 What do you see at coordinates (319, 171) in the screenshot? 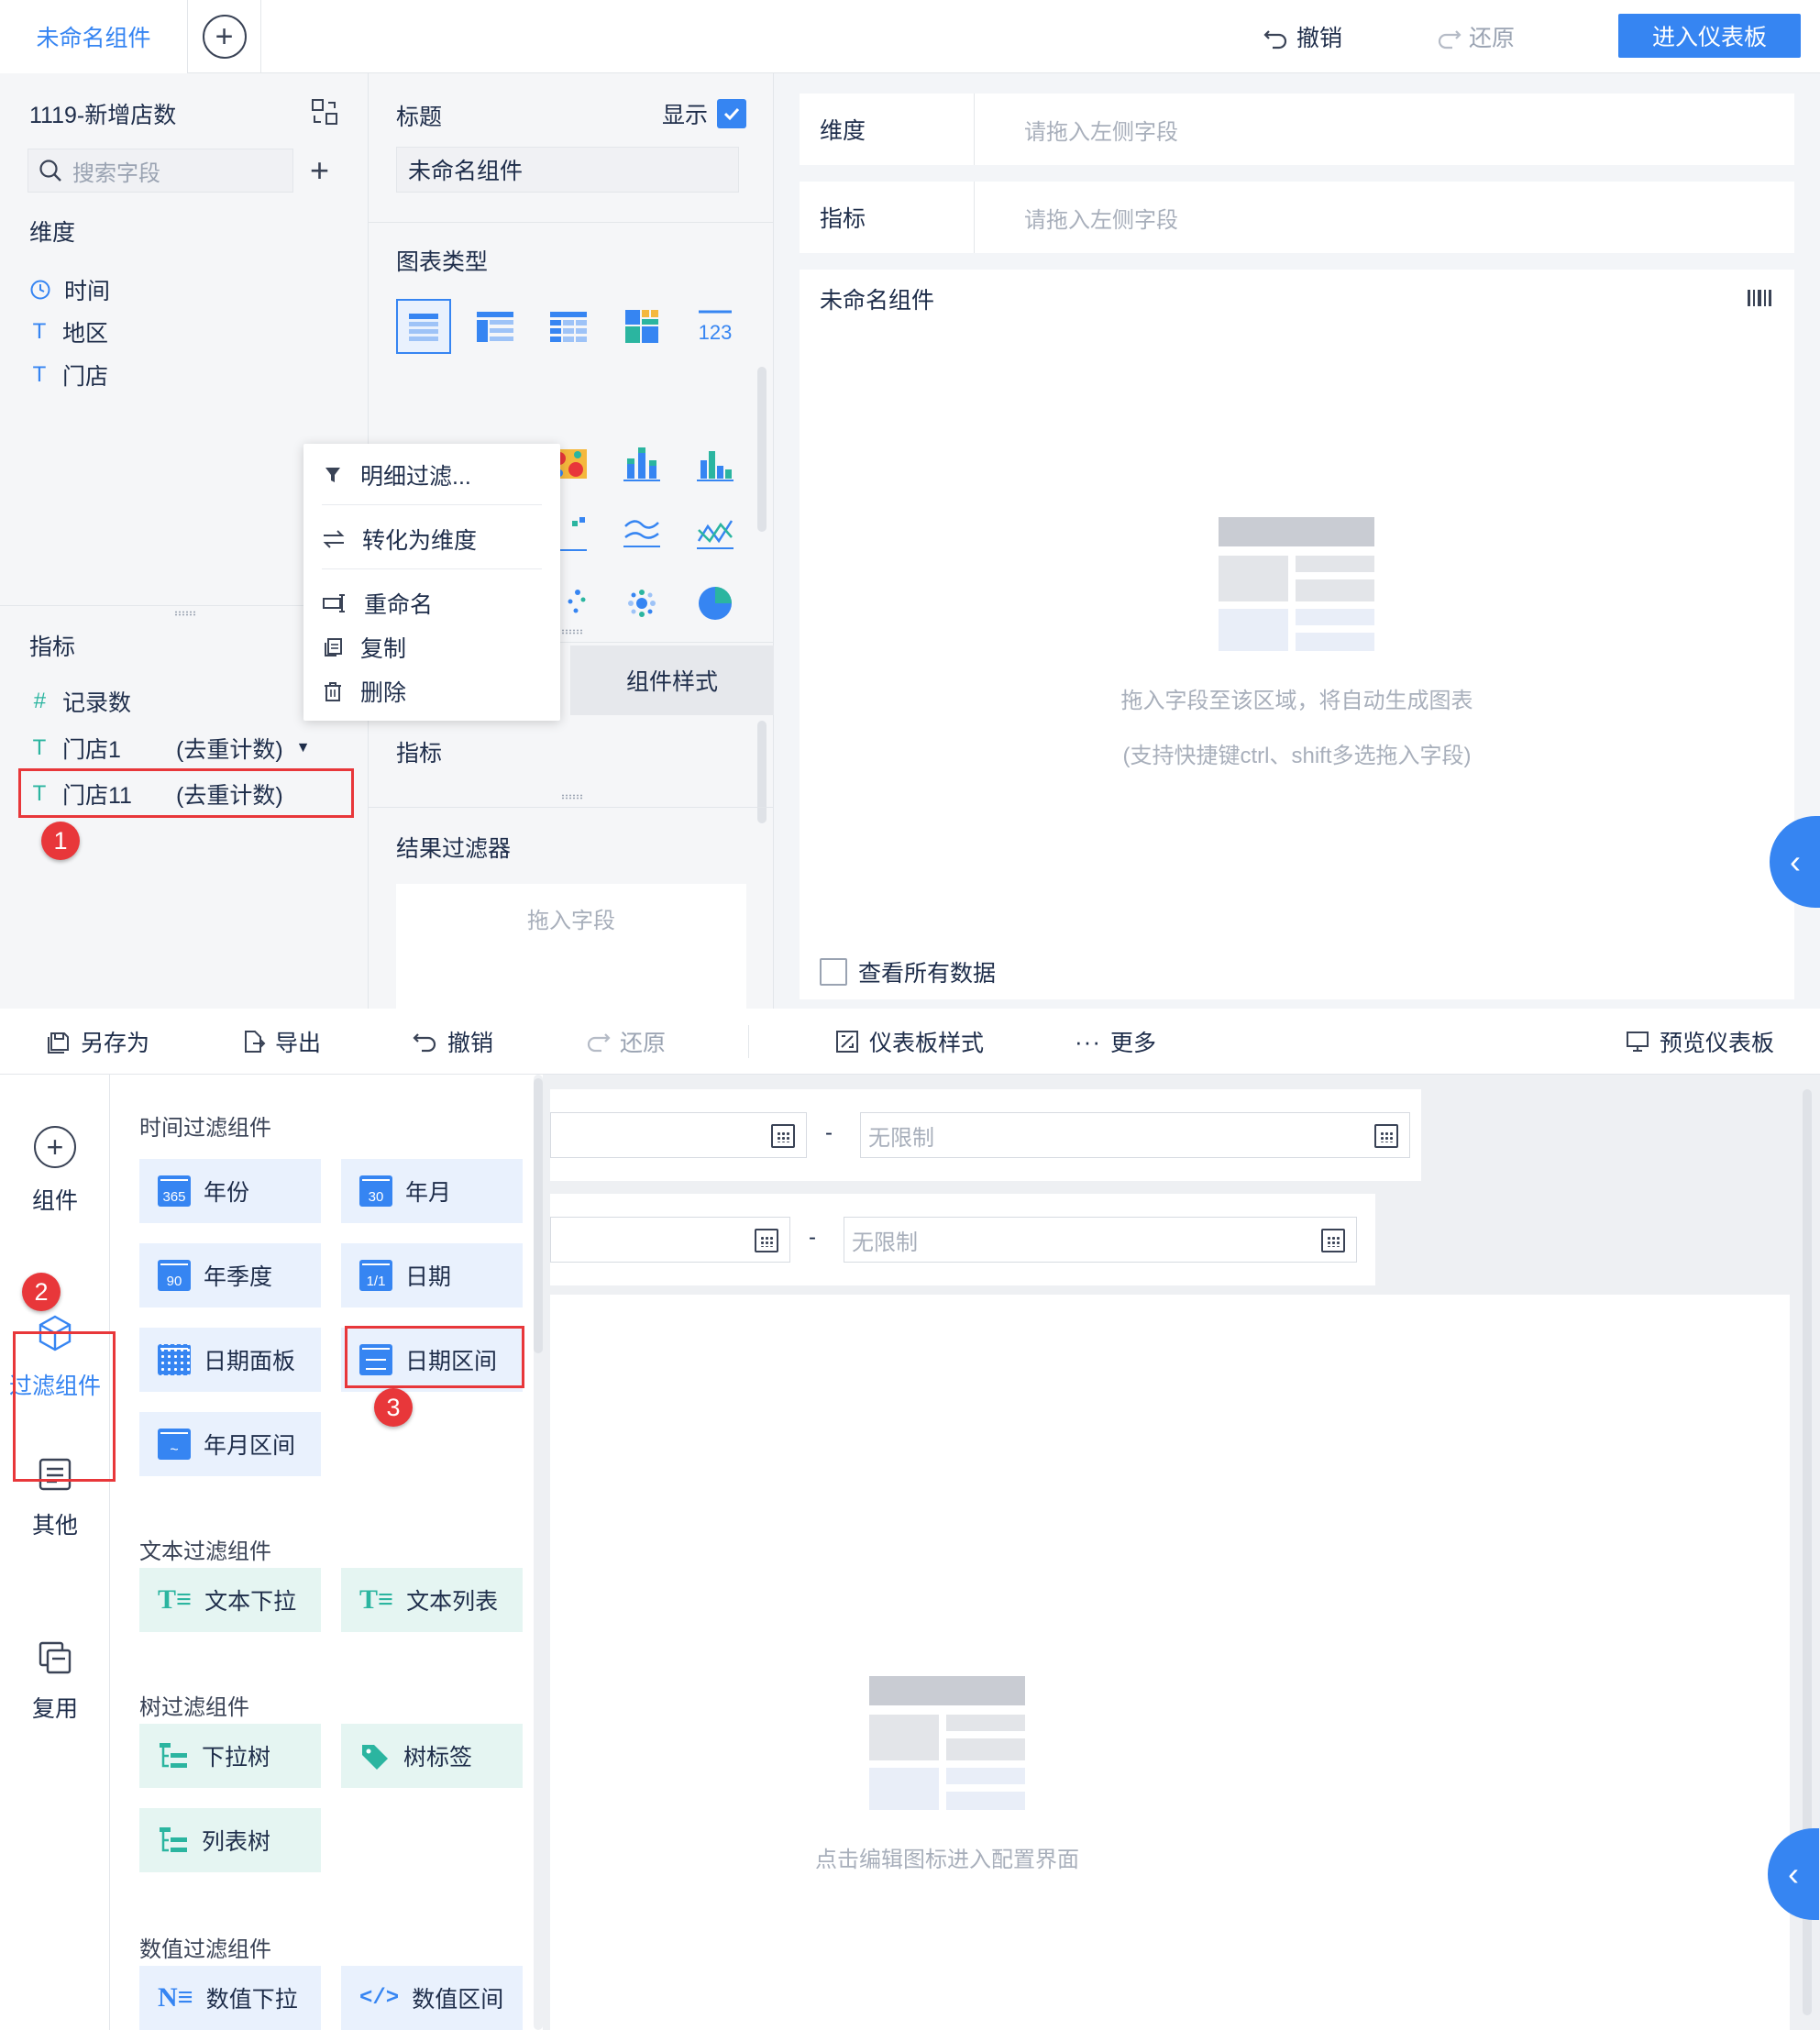
I see `add-field-icon: +` at bounding box center [319, 171].